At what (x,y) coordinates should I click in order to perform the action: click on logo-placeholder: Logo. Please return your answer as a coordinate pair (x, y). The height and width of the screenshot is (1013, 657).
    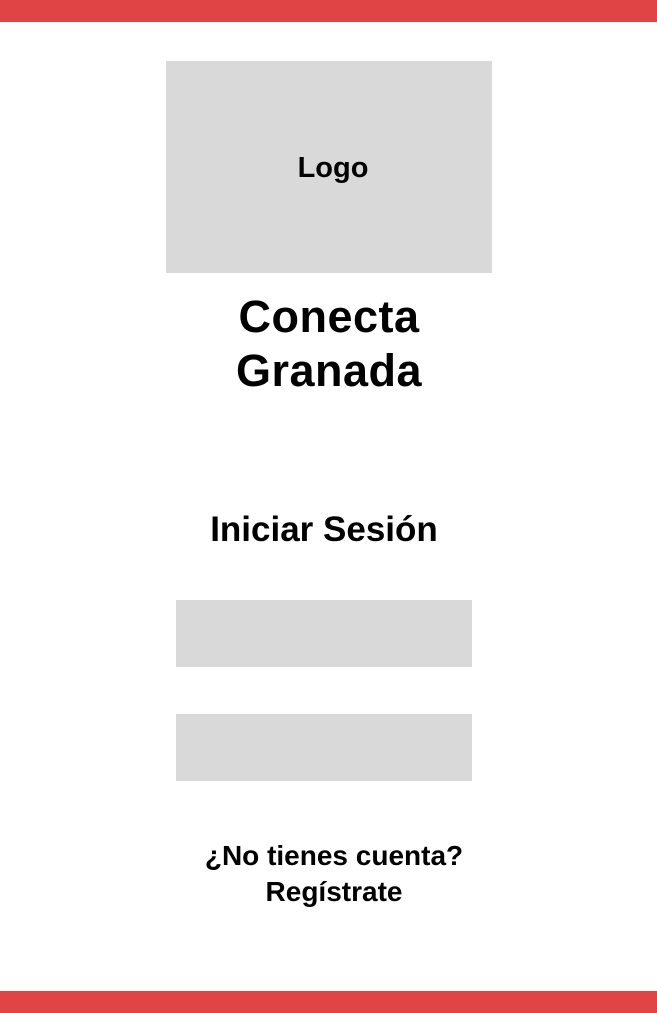
    Looking at the image, I should click on (329, 167).